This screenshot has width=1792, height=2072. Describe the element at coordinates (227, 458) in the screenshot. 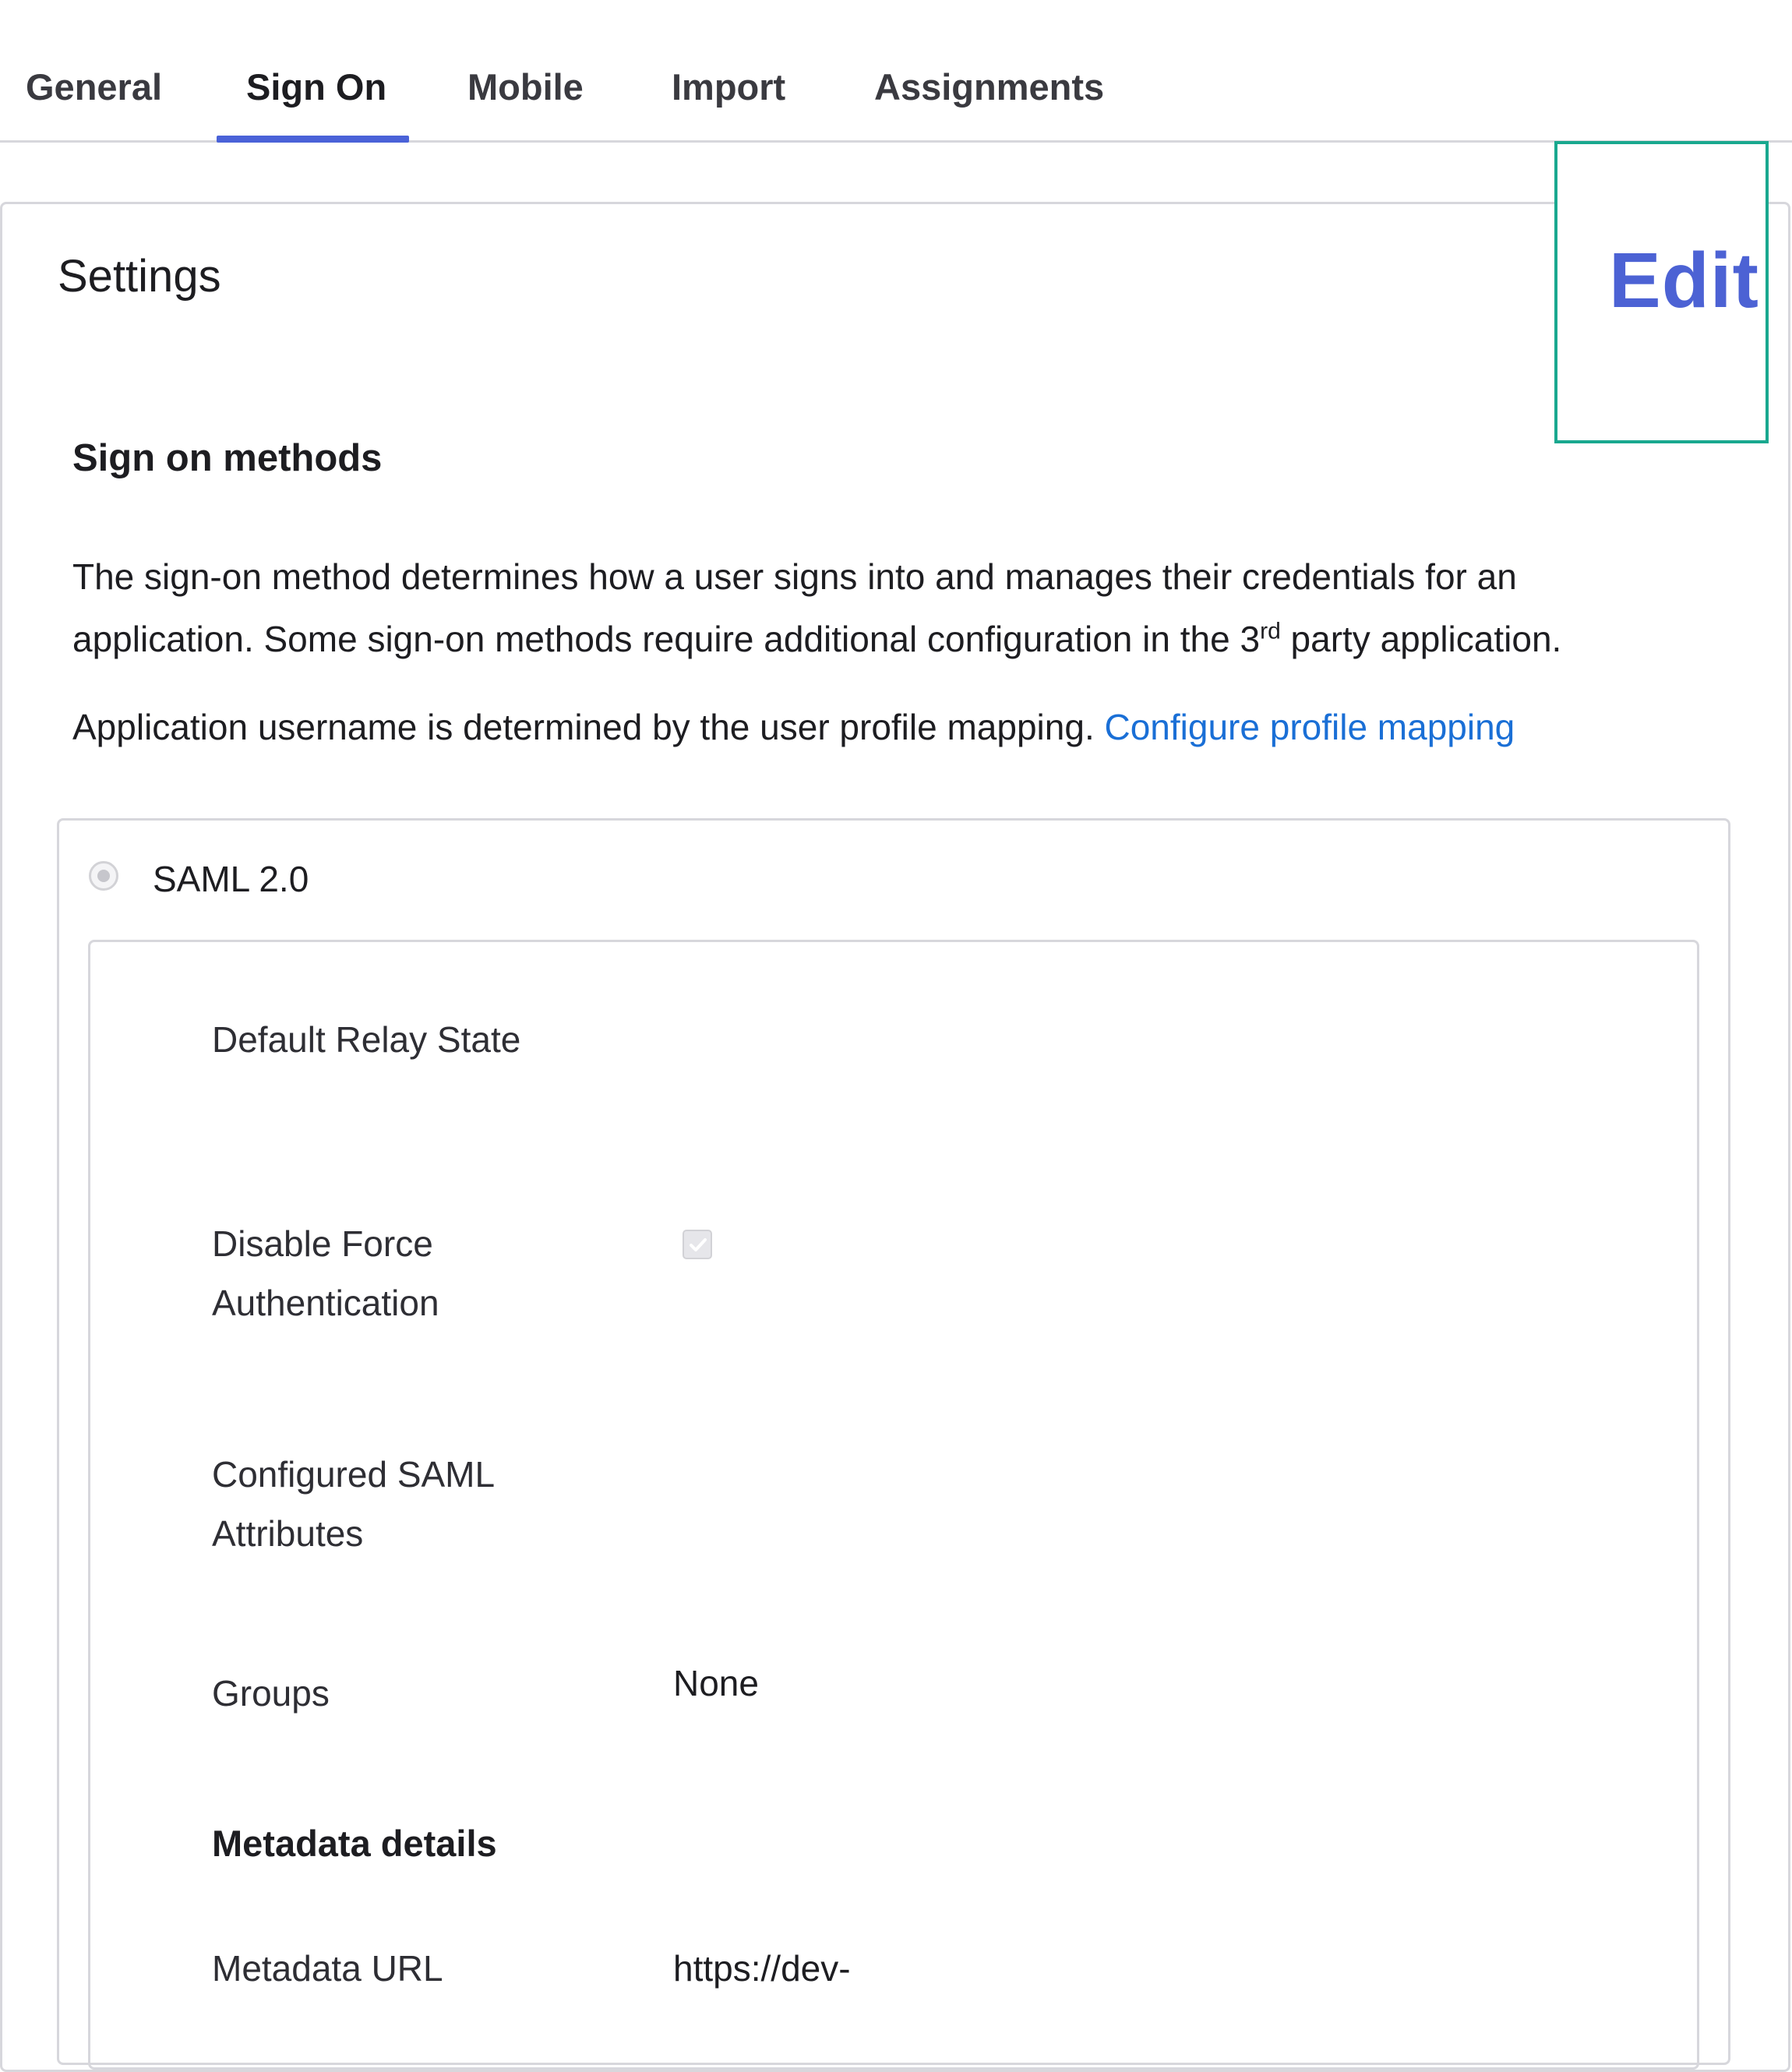

I see `sign-on-methods-heading: Sign on methods` at that location.